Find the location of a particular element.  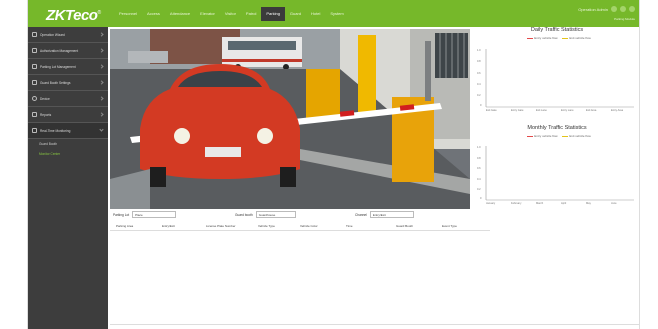

x-tick: Entry Area is located at coordinates (617, 110).